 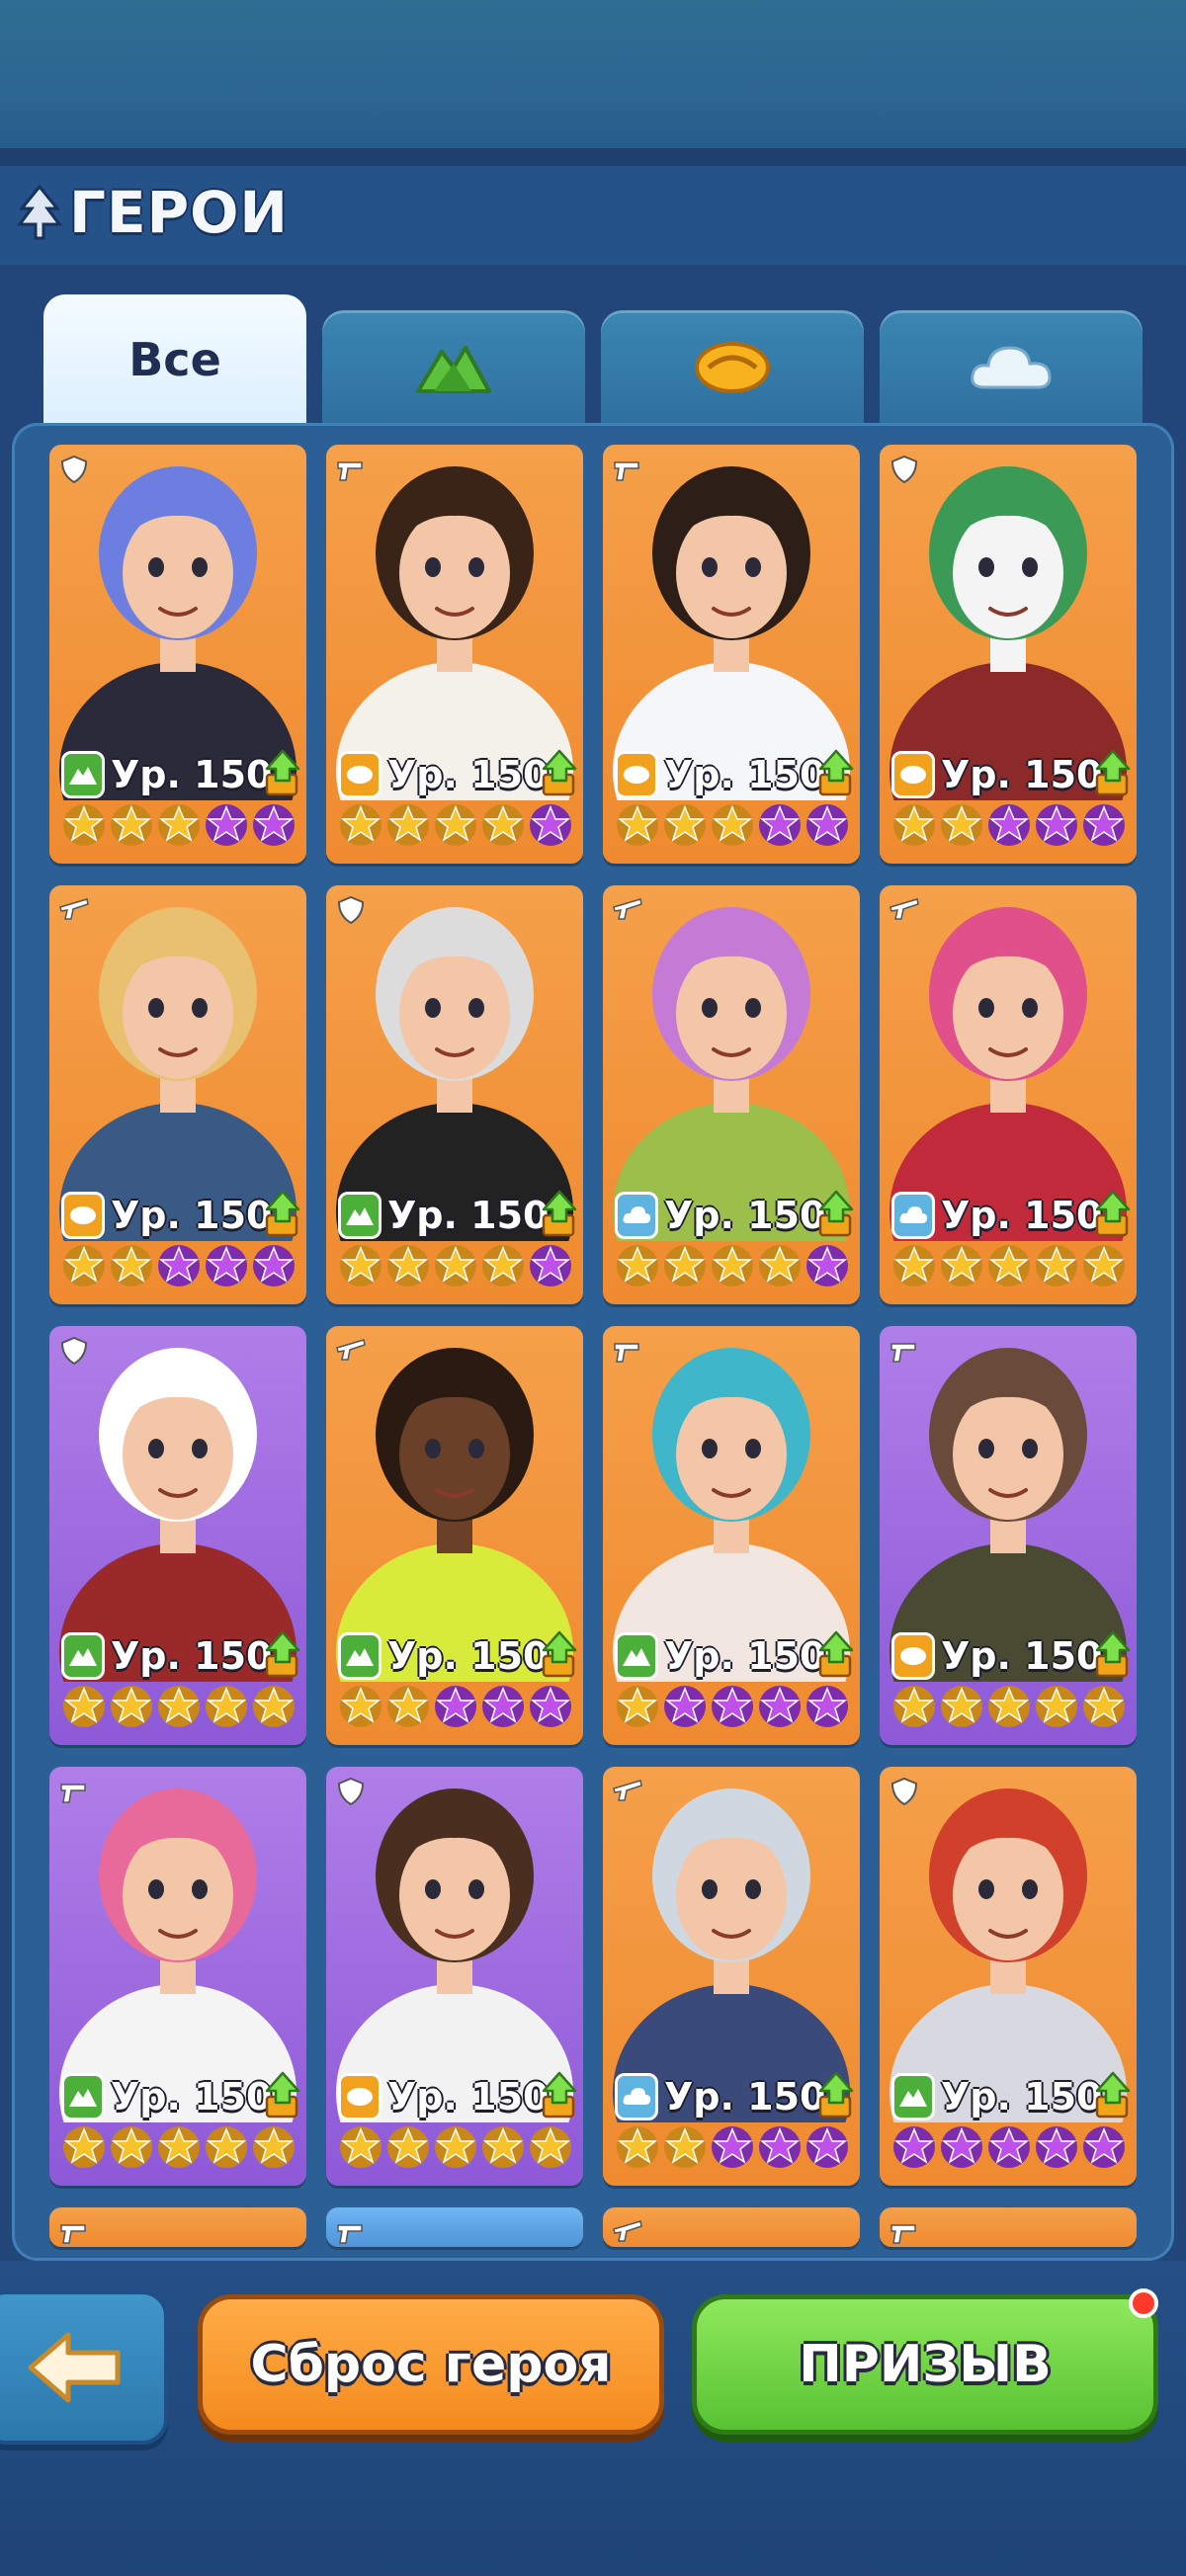 What do you see at coordinates (359, 2096) in the screenshot?
I see `sun-faction-badge` at bounding box center [359, 2096].